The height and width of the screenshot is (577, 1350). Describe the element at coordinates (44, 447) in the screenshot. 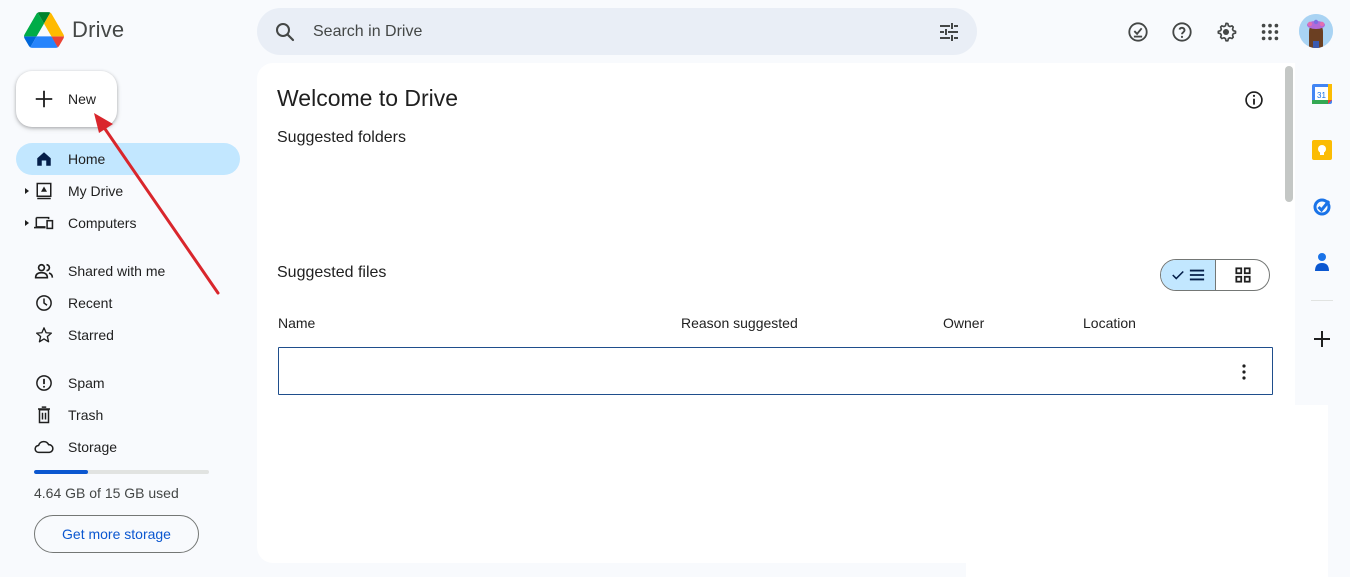

I see `cloud-icon` at that location.